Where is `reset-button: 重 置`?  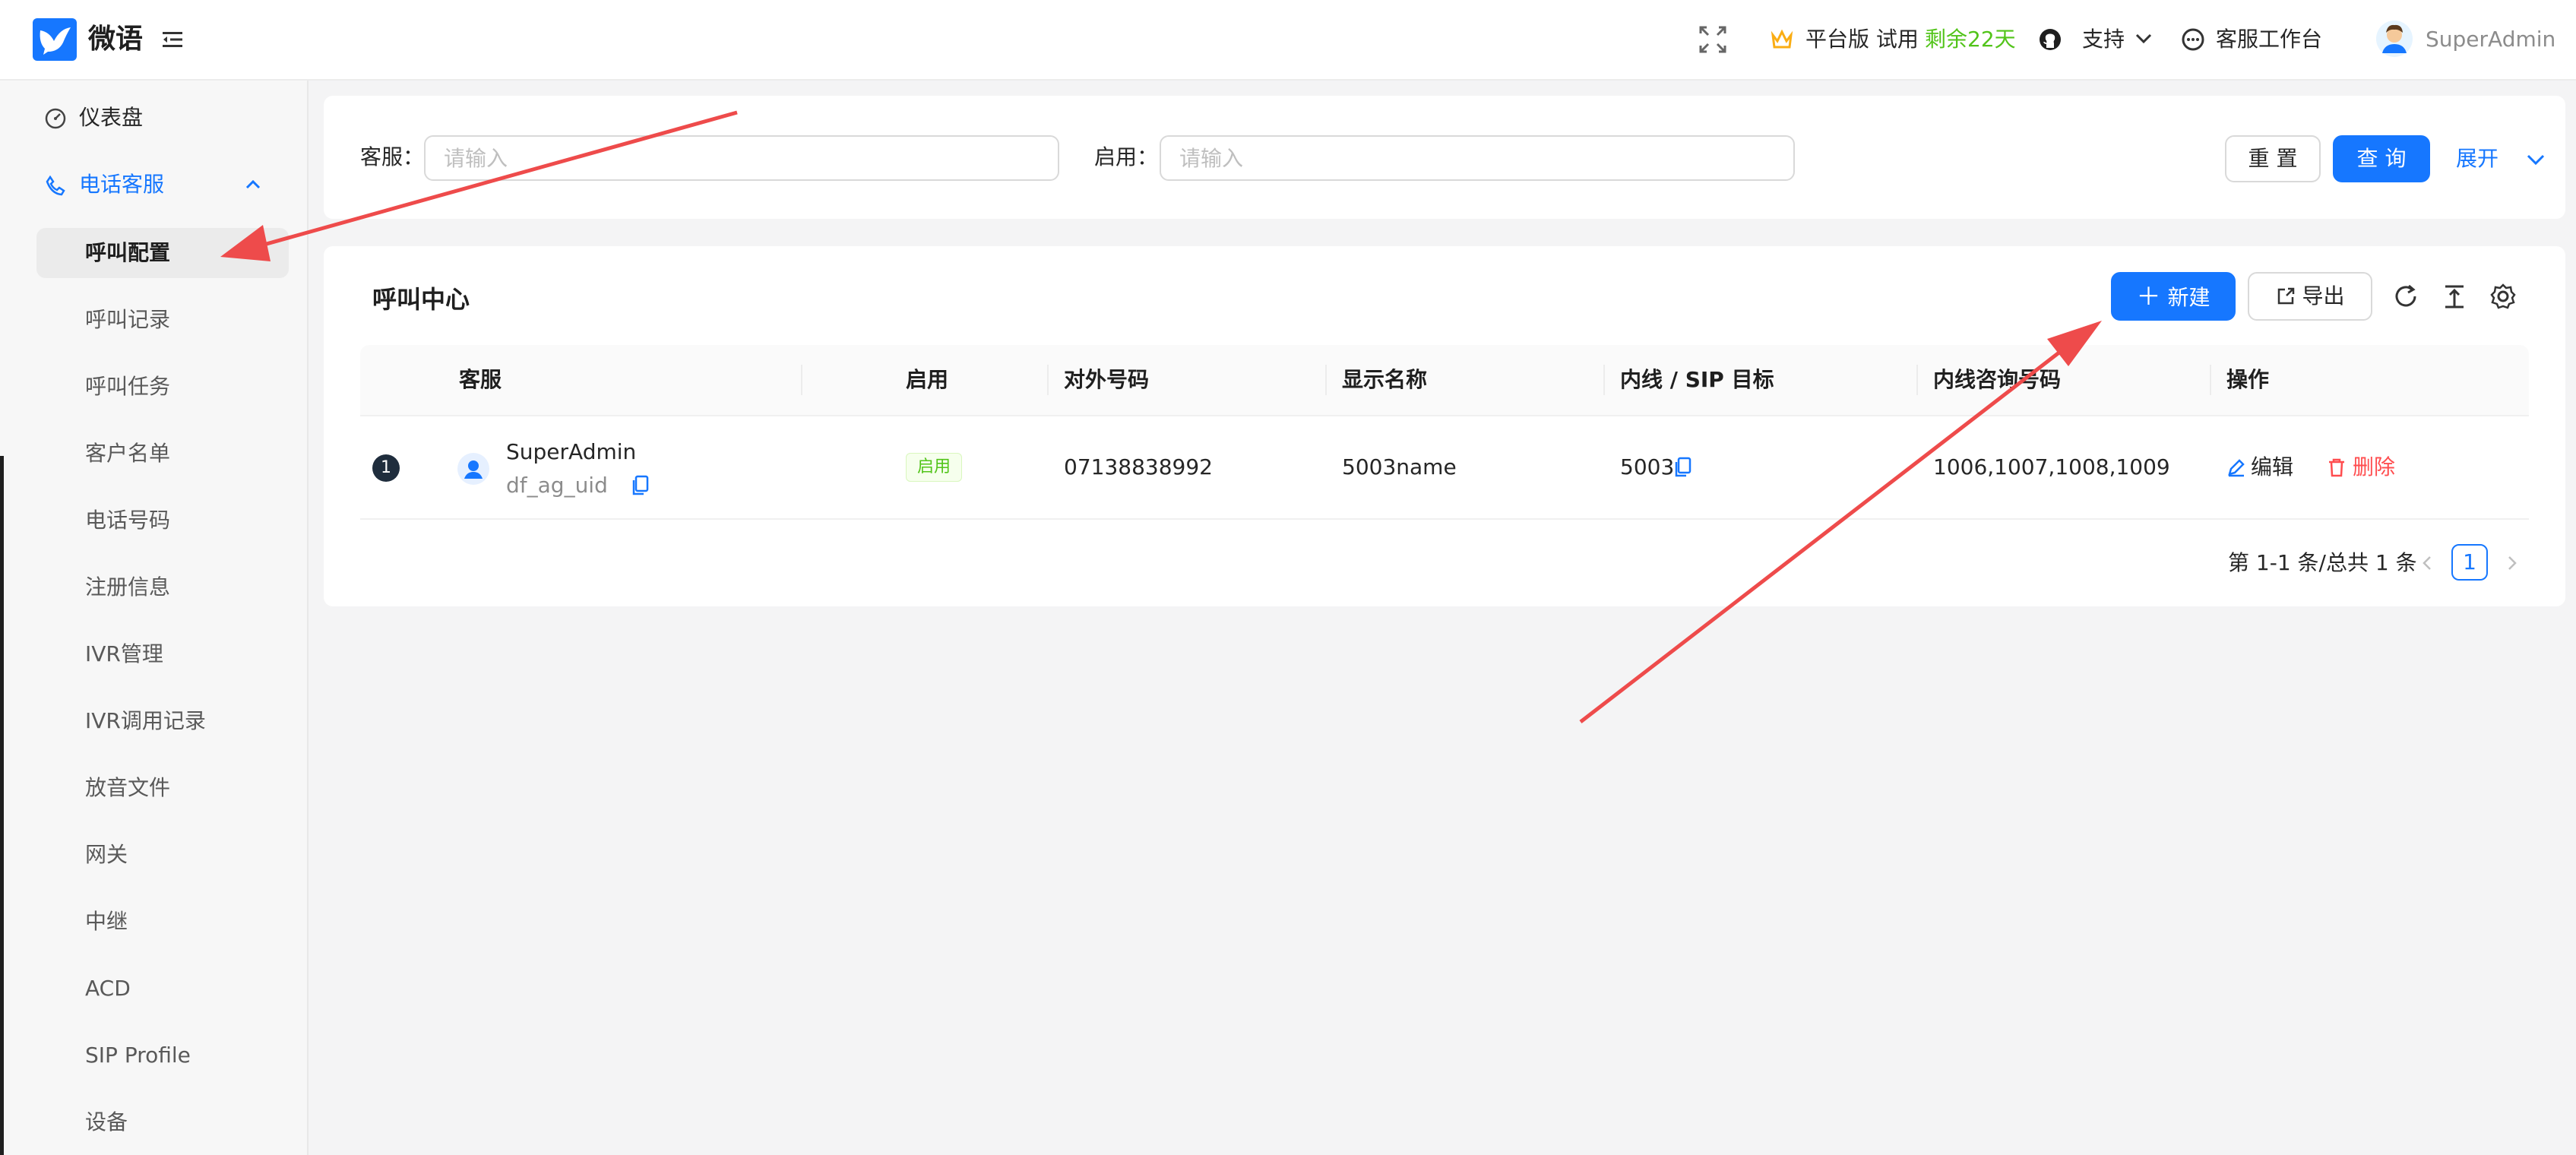 reset-button: 重 置 is located at coordinates (2273, 158).